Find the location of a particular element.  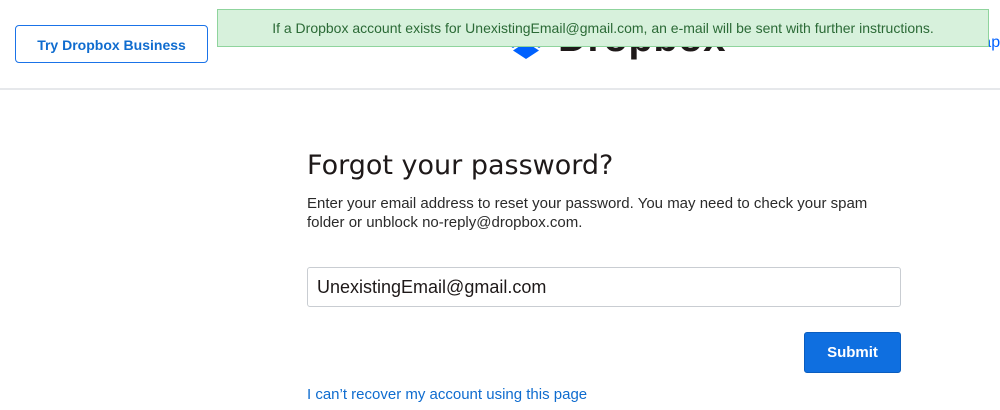

page-title: Forgot your password? is located at coordinates (460, 165).